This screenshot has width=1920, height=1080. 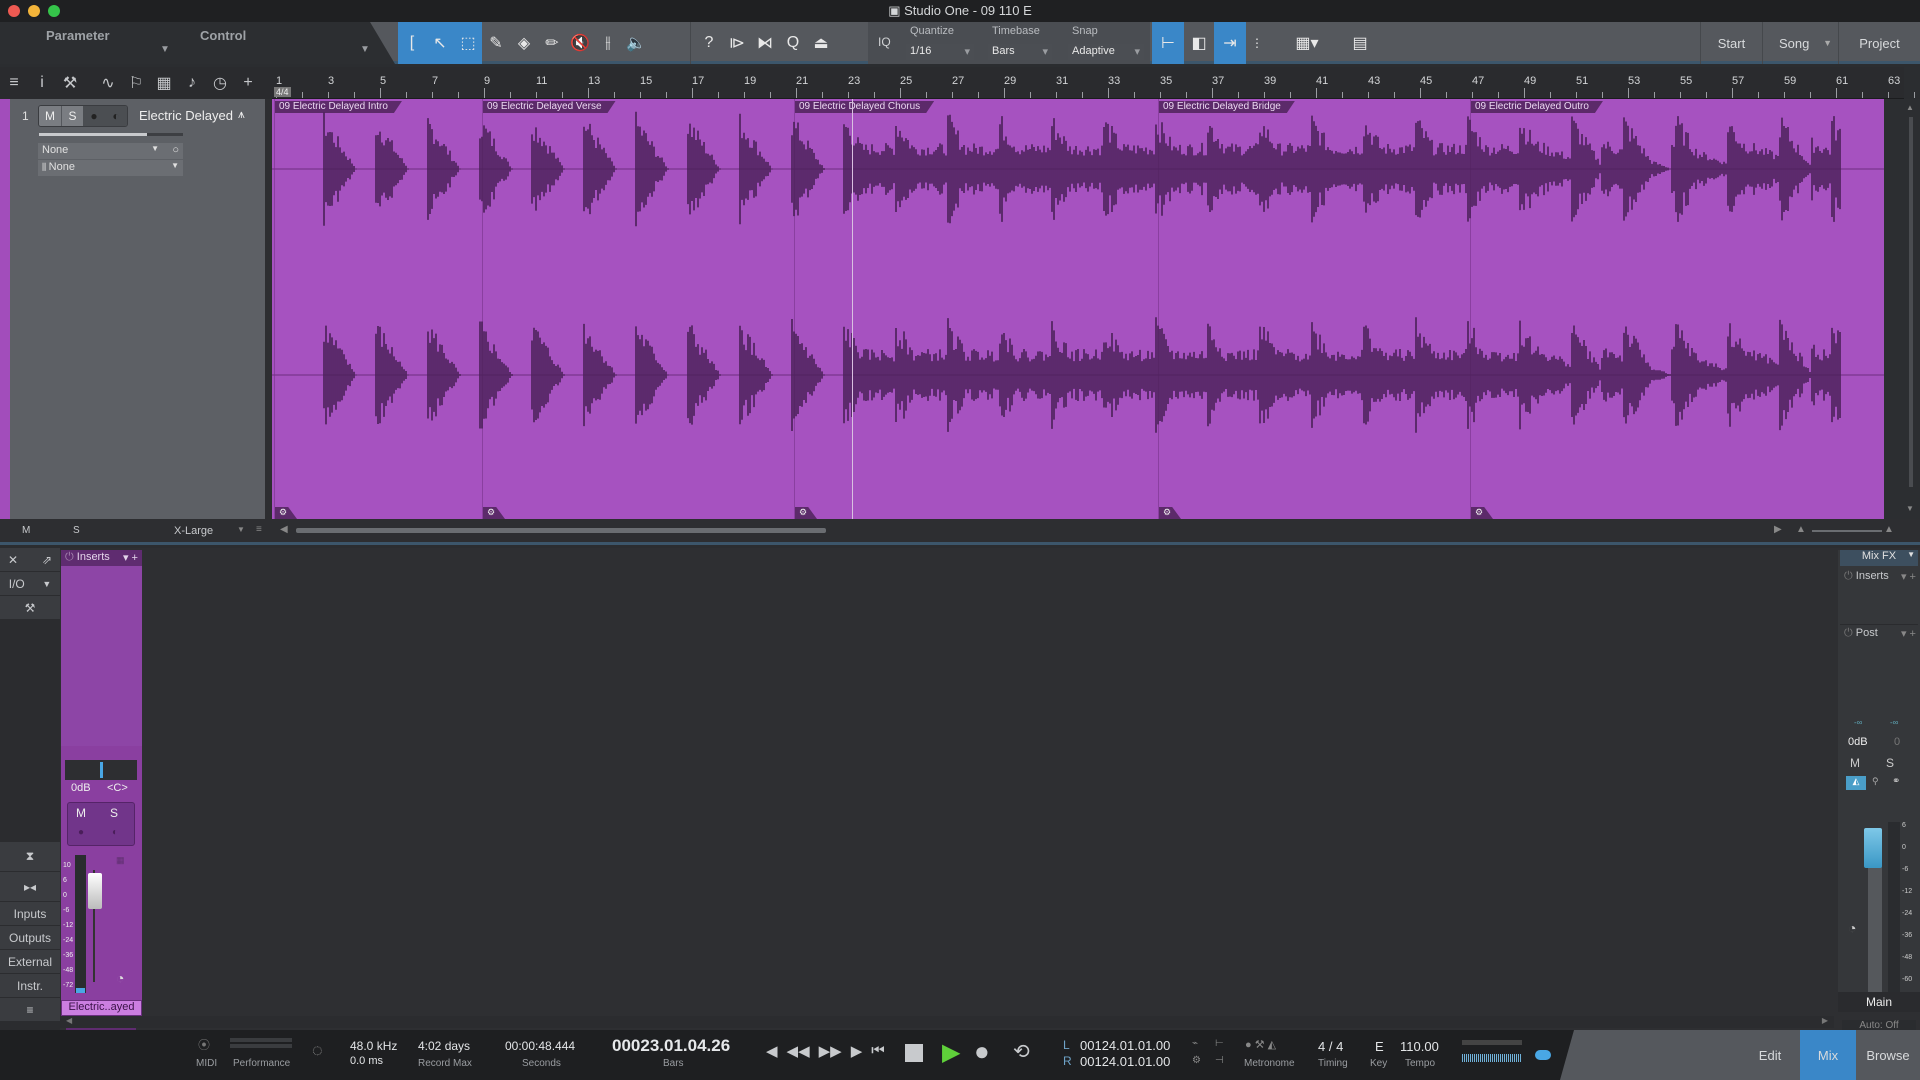 What do you see at coordinates (1492, 1058) in the screenshot?
I see `master-volume-bar` at bounding box center [1492, 1058].